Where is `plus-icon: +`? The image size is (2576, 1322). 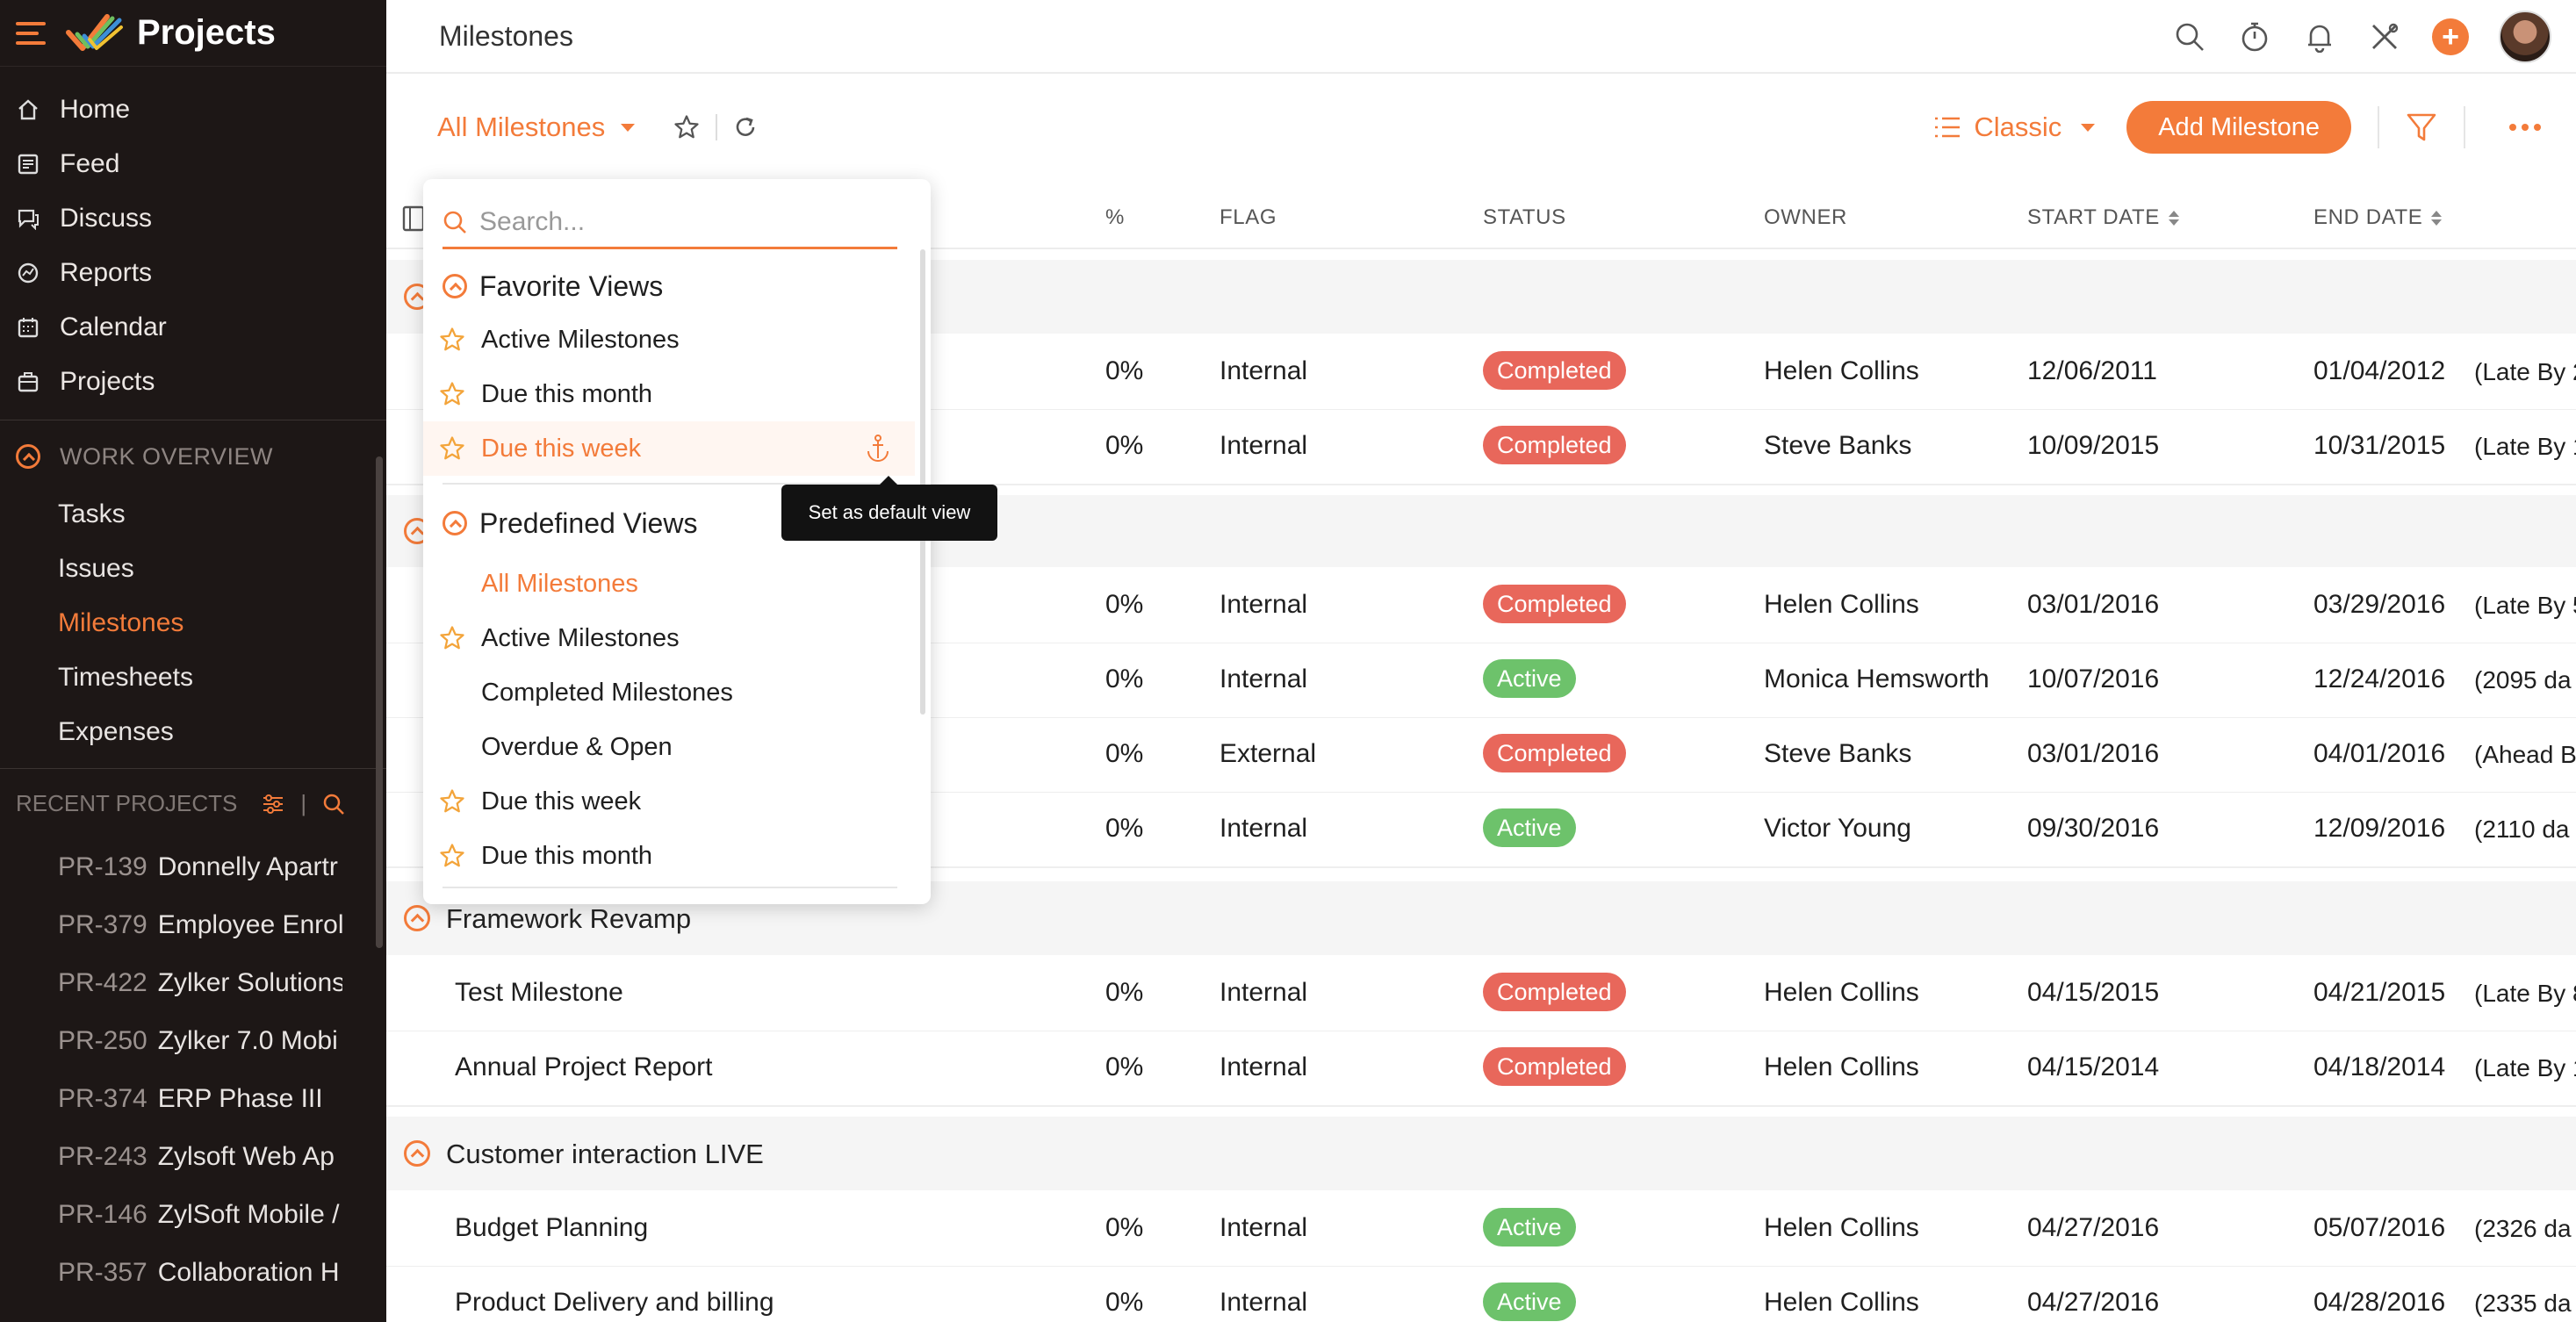 plus-icon: + is located at coordinates (2450, 36).